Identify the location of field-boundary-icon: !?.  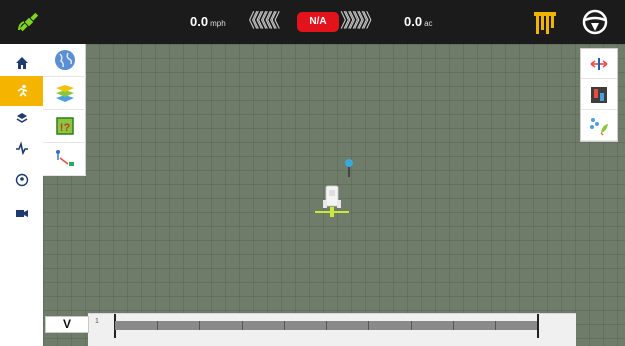
(64, 126).